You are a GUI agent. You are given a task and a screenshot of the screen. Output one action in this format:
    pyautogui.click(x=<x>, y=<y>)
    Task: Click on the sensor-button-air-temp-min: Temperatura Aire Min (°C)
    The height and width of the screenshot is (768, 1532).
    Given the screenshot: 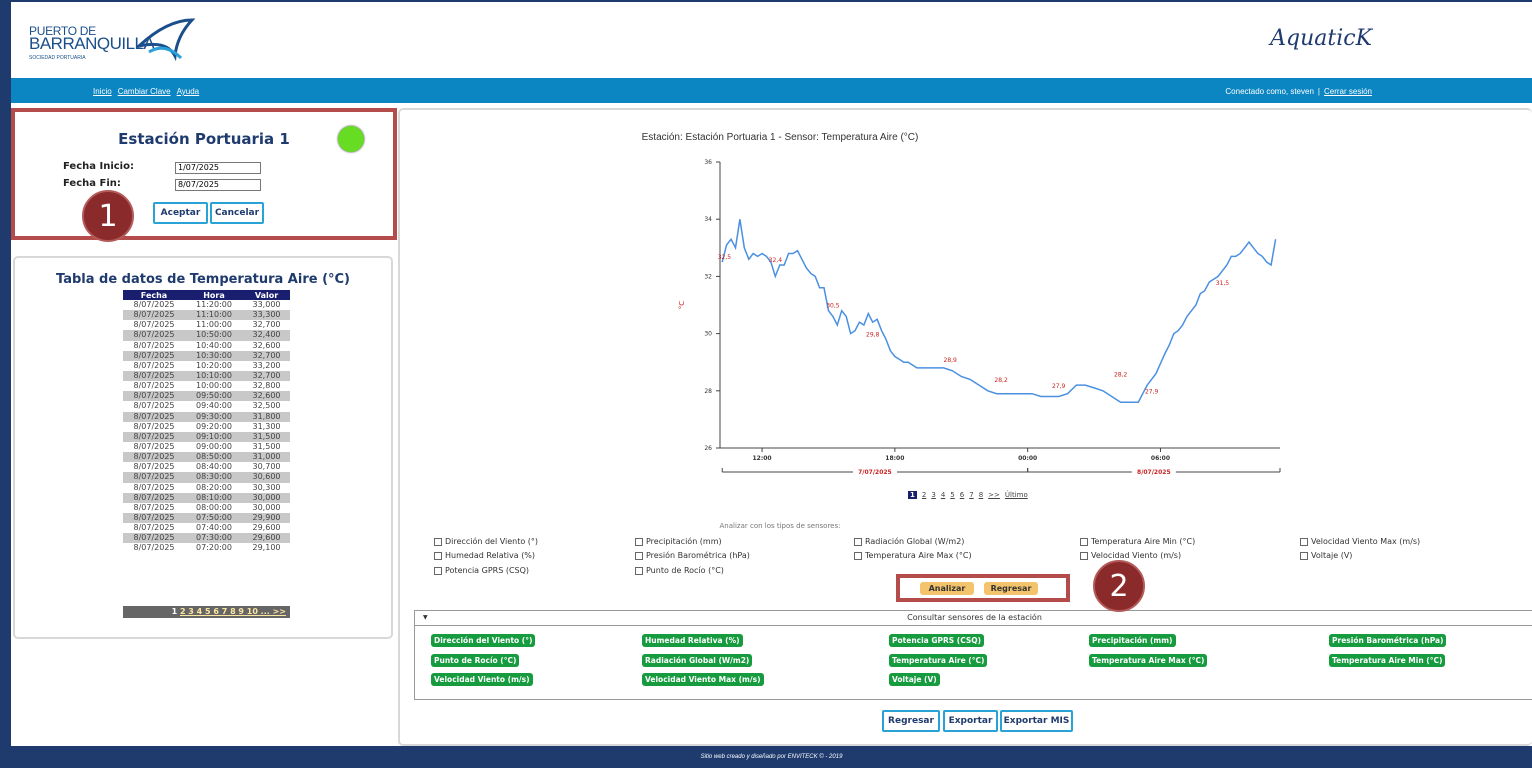 What is the action you would take?
    pyautogui.click(x=1387, y=660)
    